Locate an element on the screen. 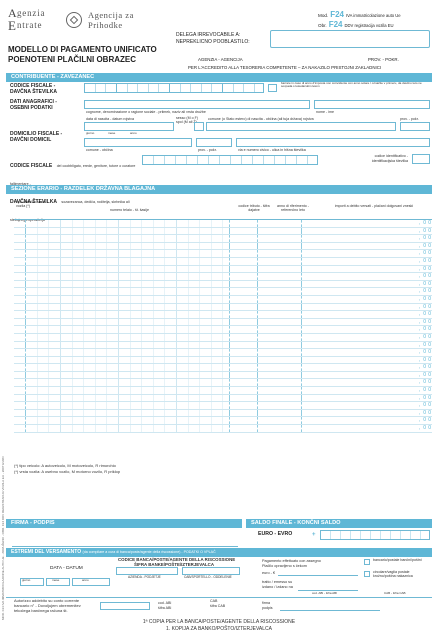 The width and height of the screenshot is (438, 640). comune-nascita-field is located at coordinates (301, 126).